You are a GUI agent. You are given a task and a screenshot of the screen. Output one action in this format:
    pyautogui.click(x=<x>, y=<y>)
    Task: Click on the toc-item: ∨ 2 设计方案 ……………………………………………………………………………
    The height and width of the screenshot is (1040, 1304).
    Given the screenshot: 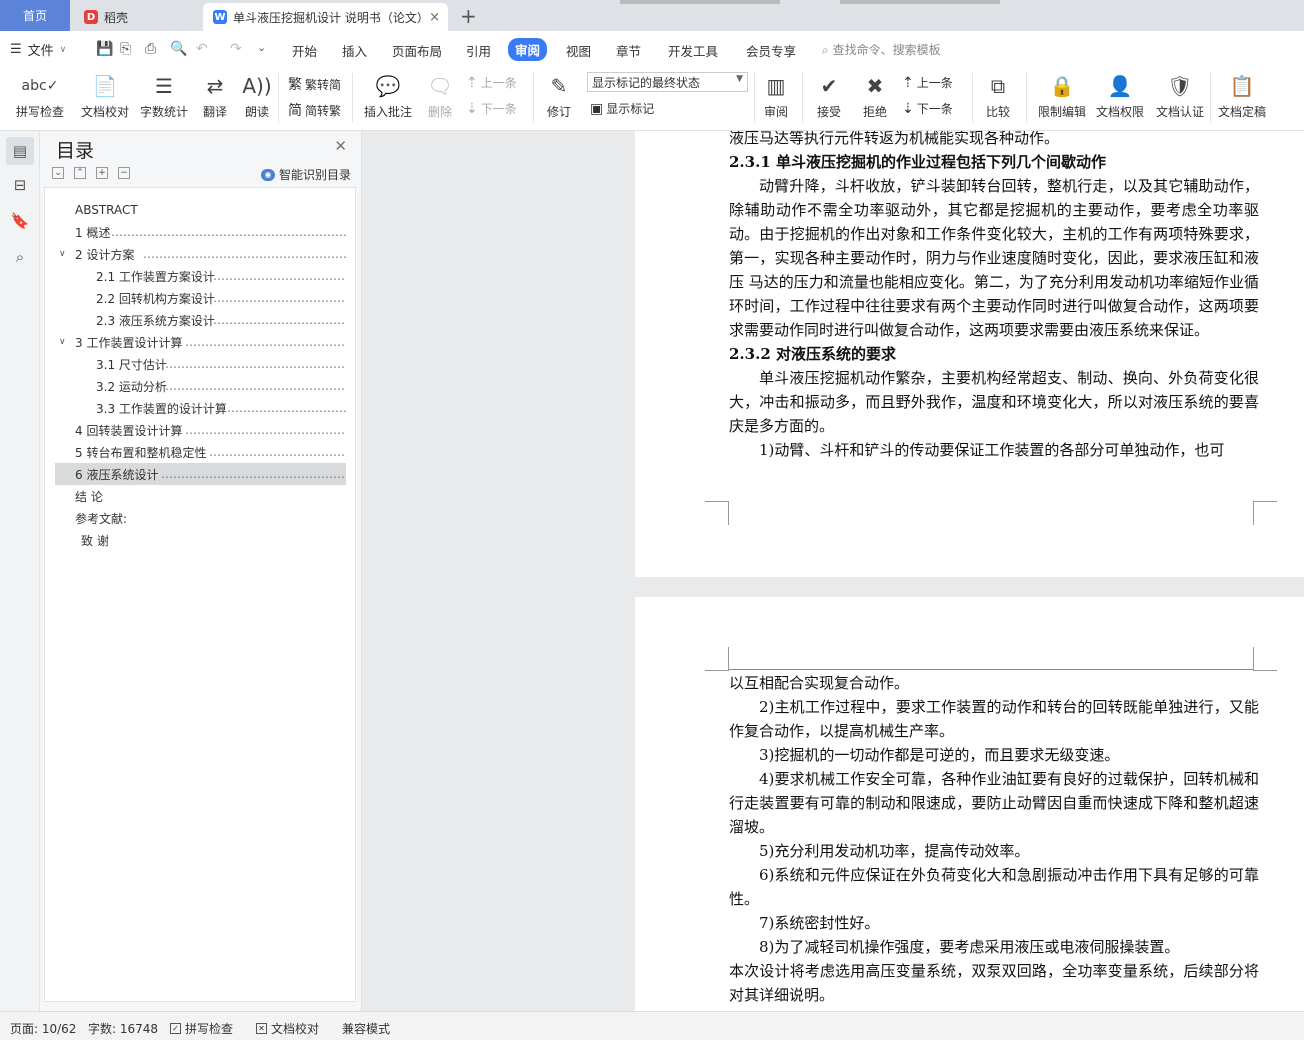 What is the action you would take?
    pyautogui.click(x=200, y=254)
    